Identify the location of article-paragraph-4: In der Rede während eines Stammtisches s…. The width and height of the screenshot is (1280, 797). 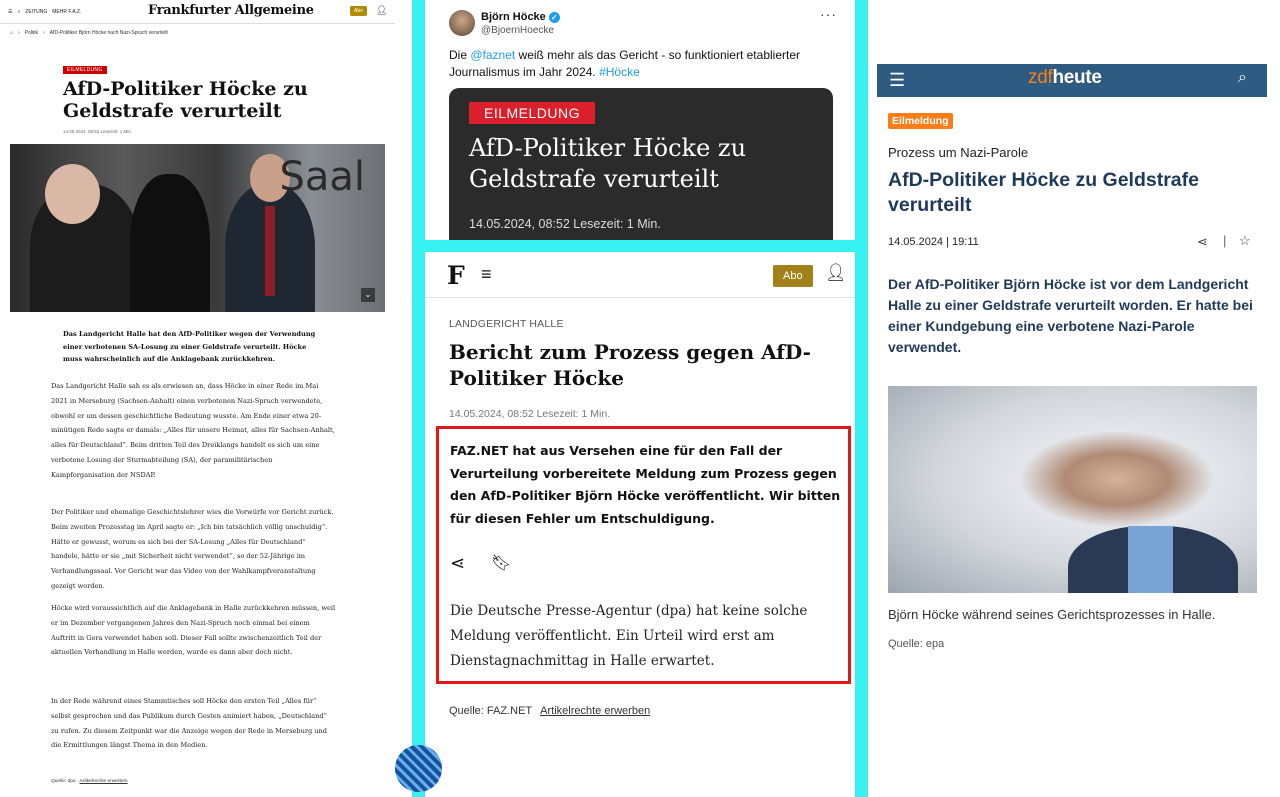
(189, 723).